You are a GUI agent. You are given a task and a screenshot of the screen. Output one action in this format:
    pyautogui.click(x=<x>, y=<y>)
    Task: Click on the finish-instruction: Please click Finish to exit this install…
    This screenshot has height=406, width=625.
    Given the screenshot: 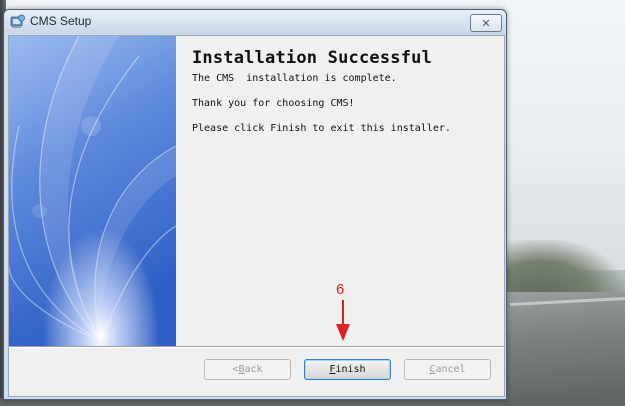 What is the action you would take?
    pyautogui.click(x=321, y=128)
    